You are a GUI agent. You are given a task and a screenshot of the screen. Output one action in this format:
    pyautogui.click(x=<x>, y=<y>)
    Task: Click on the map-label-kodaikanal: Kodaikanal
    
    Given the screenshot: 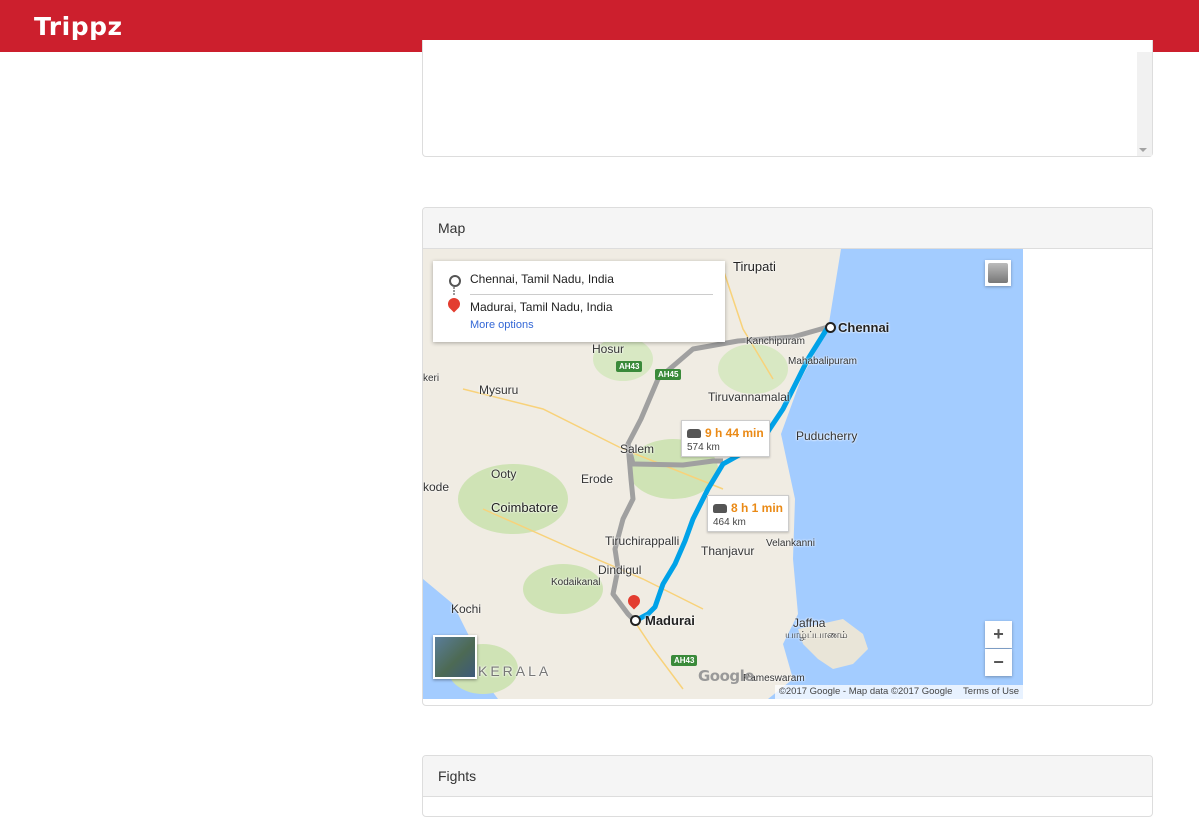 What is the action you would take?
    pyautogui.click(x=576, y=582)
    